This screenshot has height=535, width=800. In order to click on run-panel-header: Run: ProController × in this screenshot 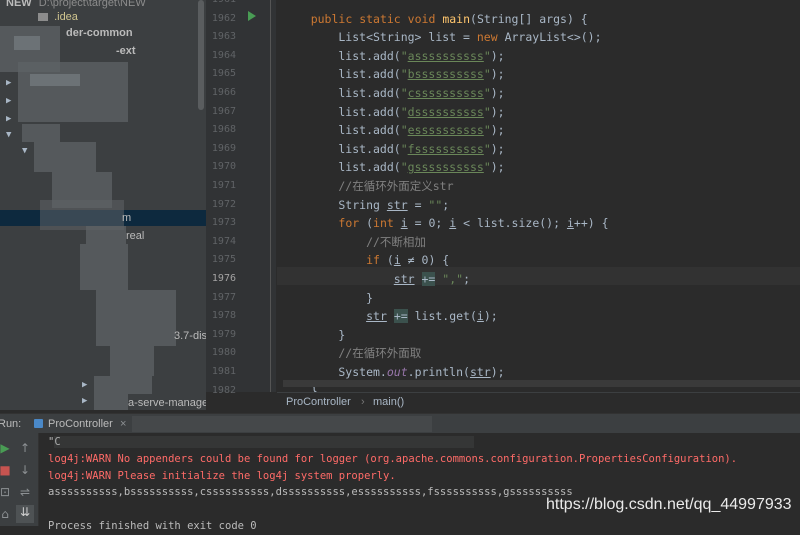, I will do `click(400, 423)`.